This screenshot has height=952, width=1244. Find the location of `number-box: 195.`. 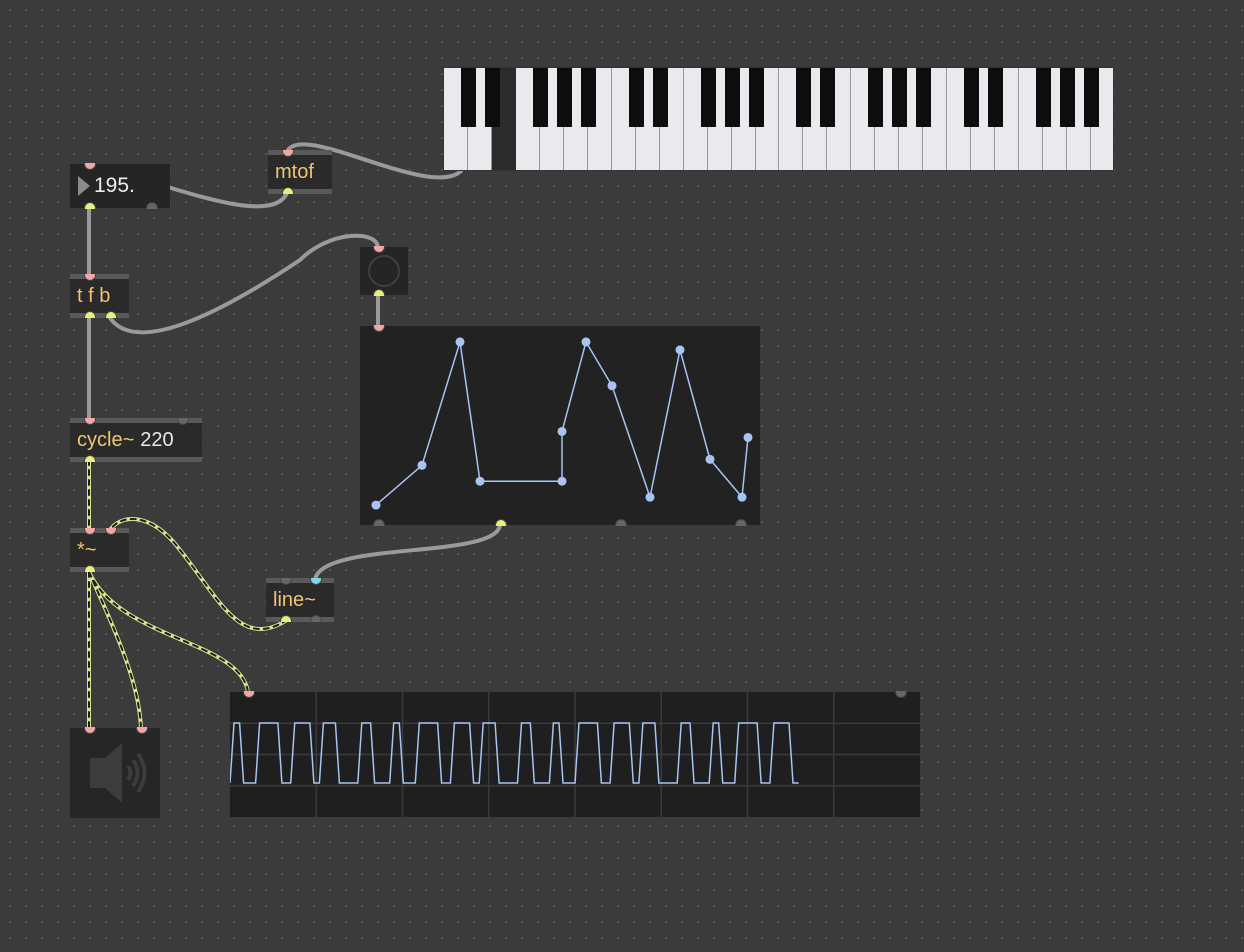

number-box: 195. is located at coordinates (120, 186).